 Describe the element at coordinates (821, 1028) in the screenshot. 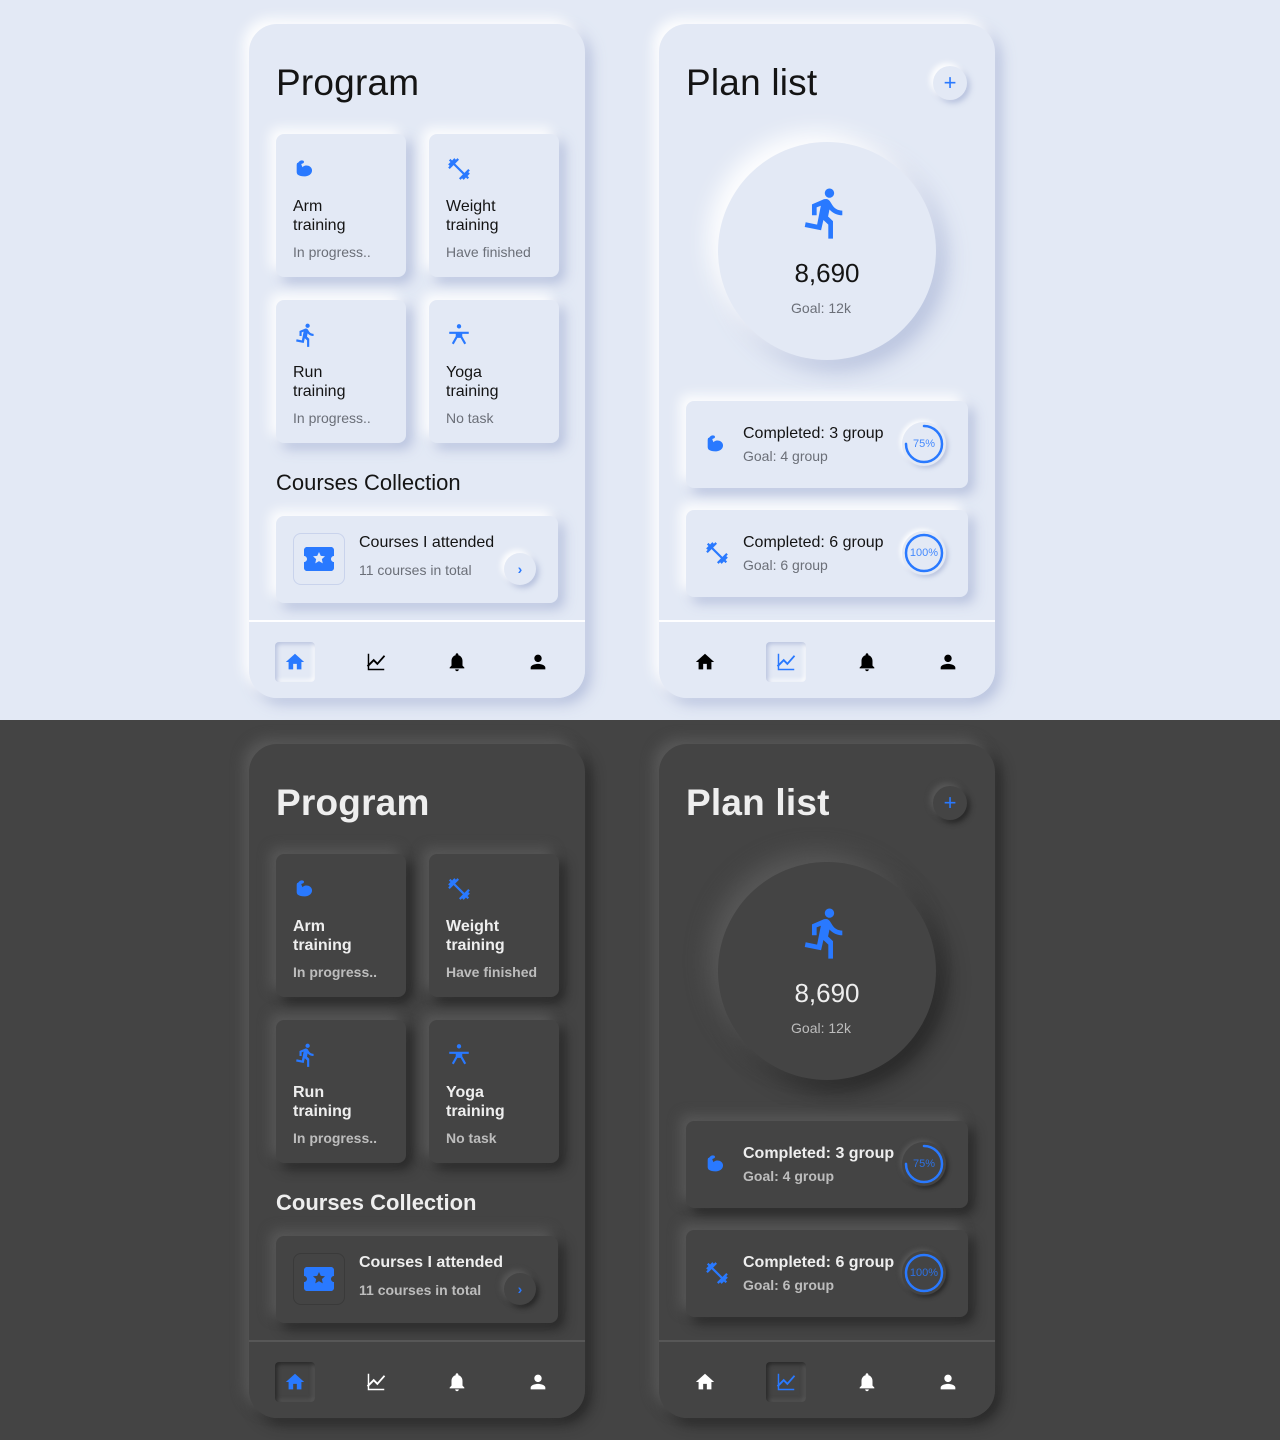

I see `steps-goal: Goal: 12k` at that location.